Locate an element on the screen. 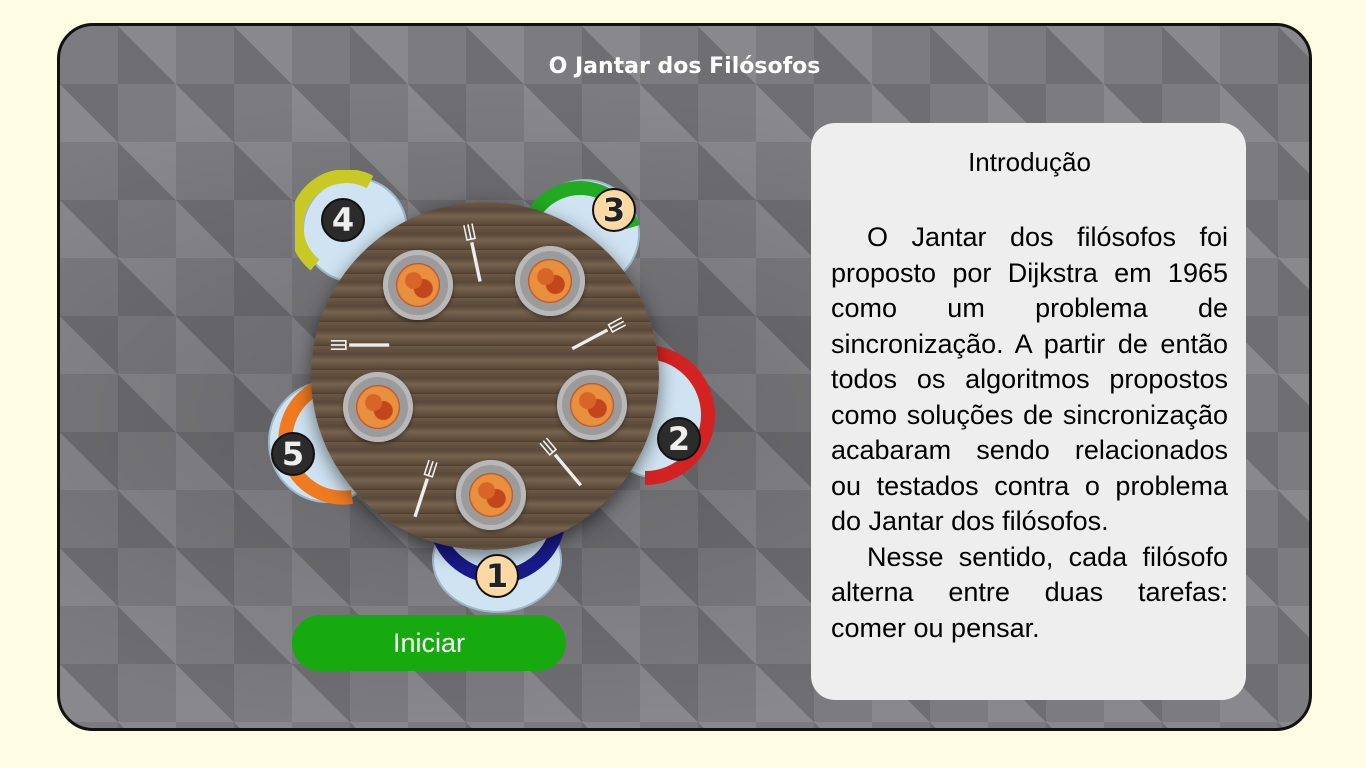 The height and width of the screenshot is (768, 1366). fork-icon-a is located at coordinates (474, 253).